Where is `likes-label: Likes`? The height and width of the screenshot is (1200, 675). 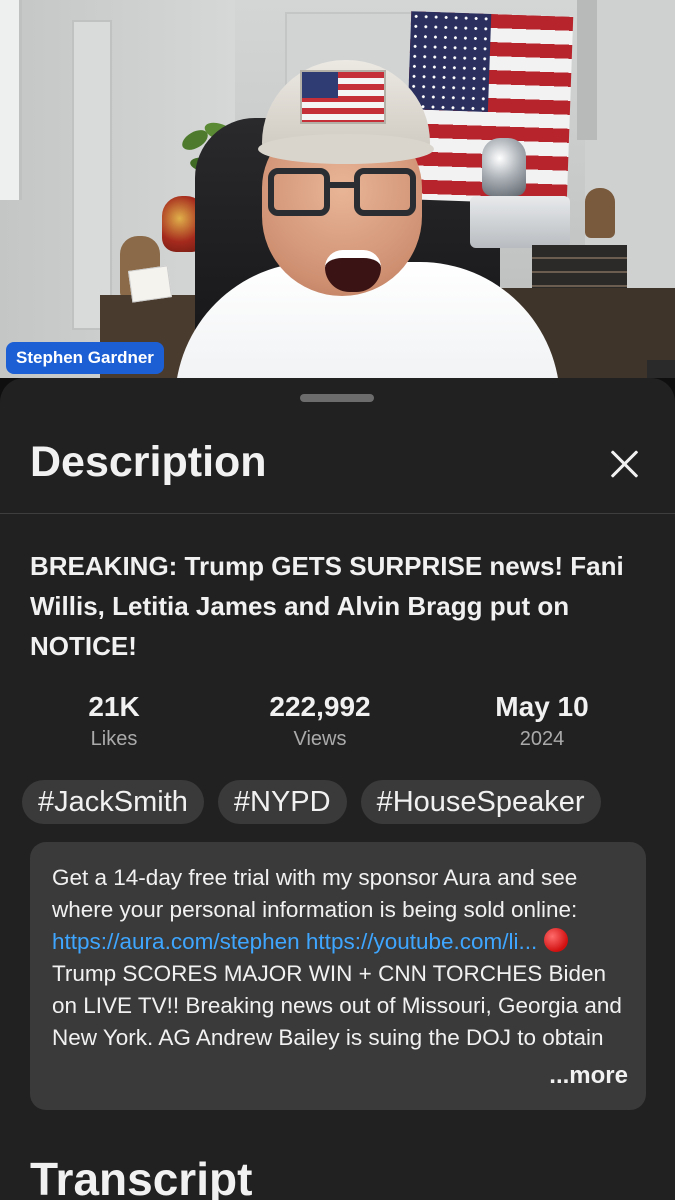
likes-label: Likes is located at coordinates (114, 739).